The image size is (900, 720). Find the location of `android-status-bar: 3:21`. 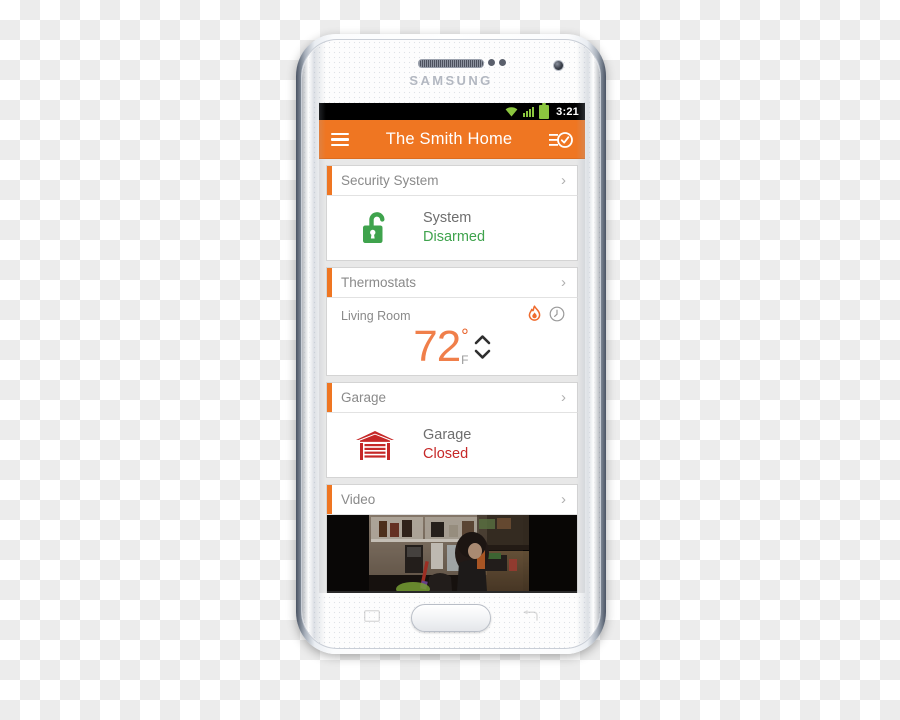

android-status-bar: 3:21 is located at coordinates (452, 111).